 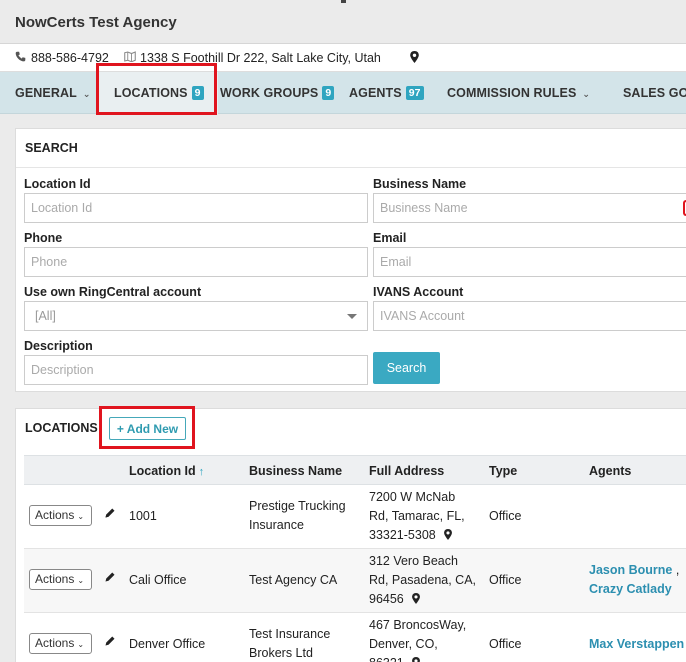 I want to click on agents-cell: Max Verstappen, so click(x=636, y=644).